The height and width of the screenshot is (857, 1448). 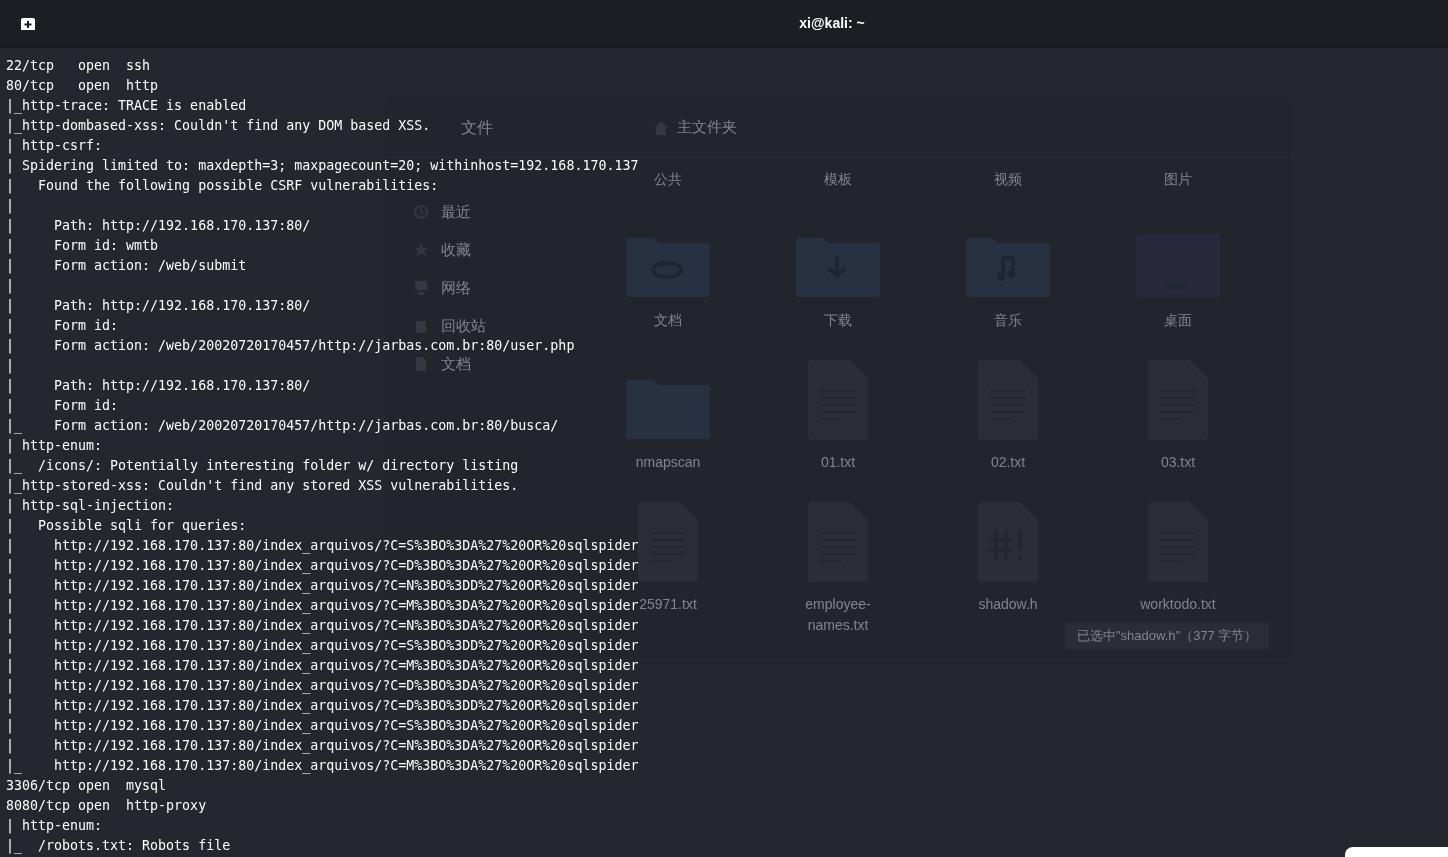 I want to click on file-name: 下载, so click(x=838, y=320).